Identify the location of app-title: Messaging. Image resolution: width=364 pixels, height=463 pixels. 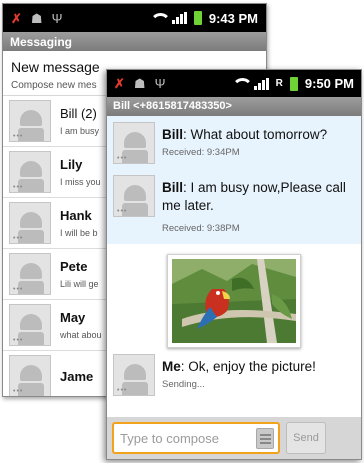
(134, 41).